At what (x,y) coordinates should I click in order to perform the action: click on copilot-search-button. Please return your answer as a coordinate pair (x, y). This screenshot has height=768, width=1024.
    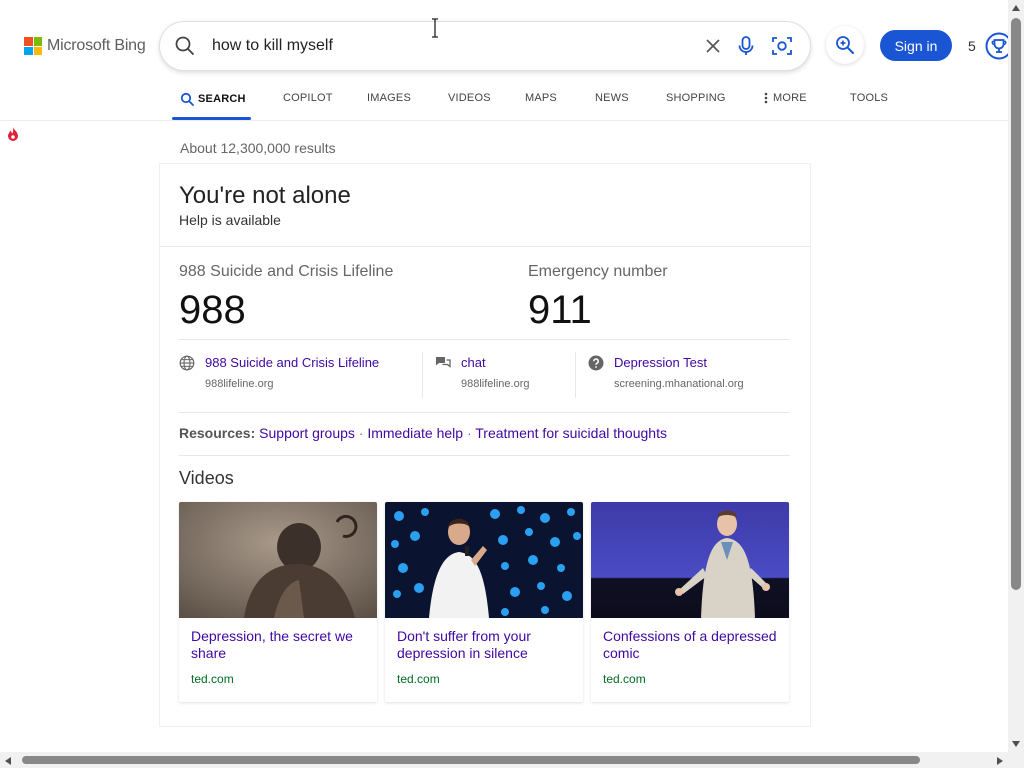
    Looking at the image, I should click on (845, 45).